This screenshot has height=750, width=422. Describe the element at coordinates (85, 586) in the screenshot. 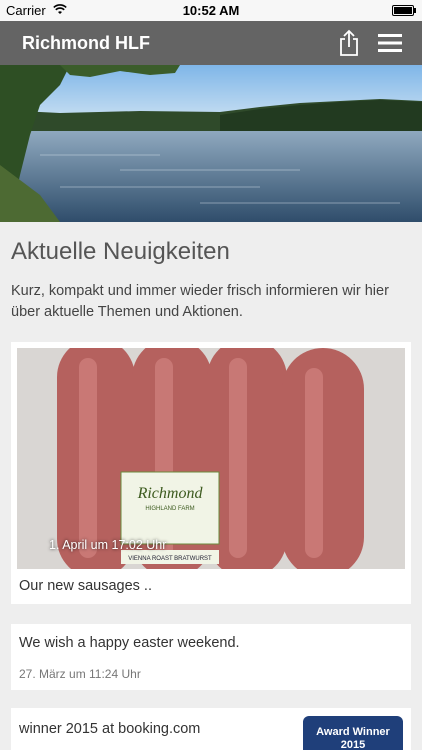

I see `post-text: Our new sausages ..` at that location.